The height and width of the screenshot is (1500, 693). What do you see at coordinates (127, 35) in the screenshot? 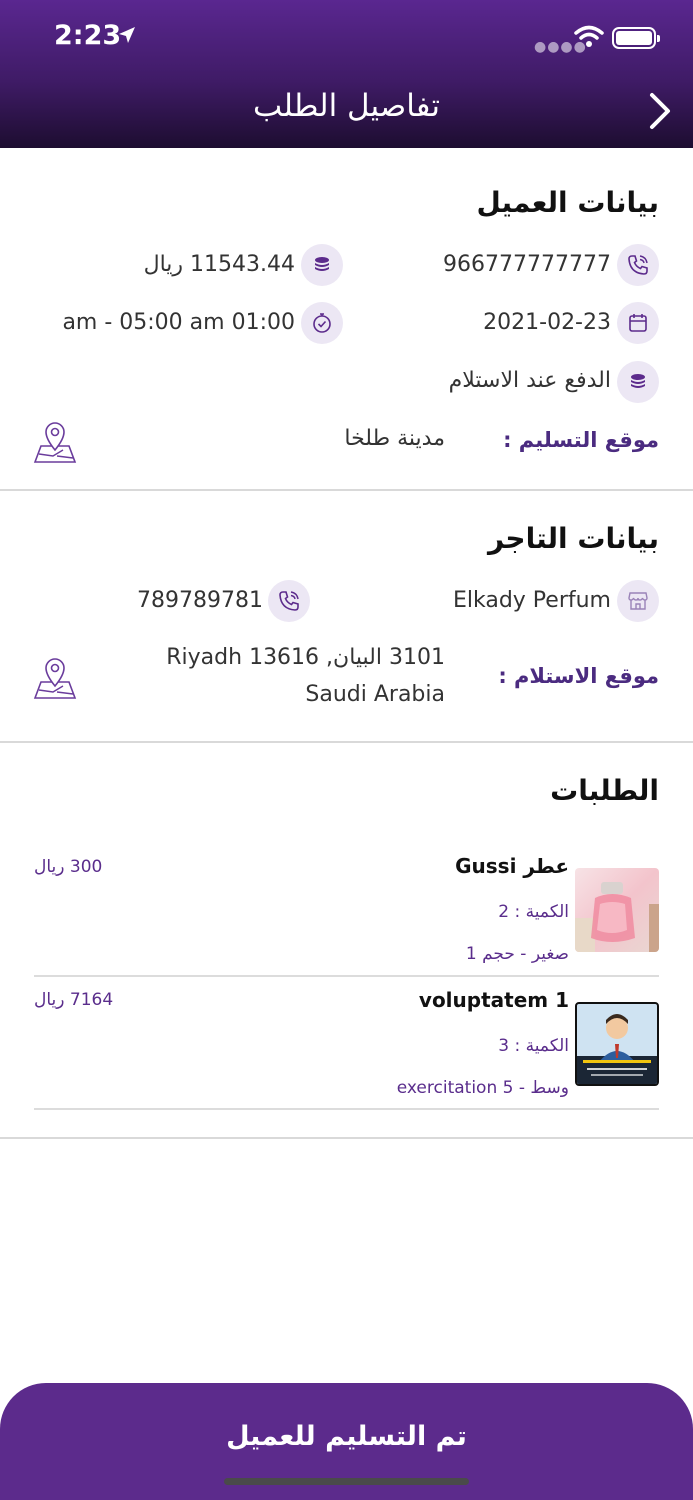
I see `location-arrow-icon` at bounding box center [127, 35].